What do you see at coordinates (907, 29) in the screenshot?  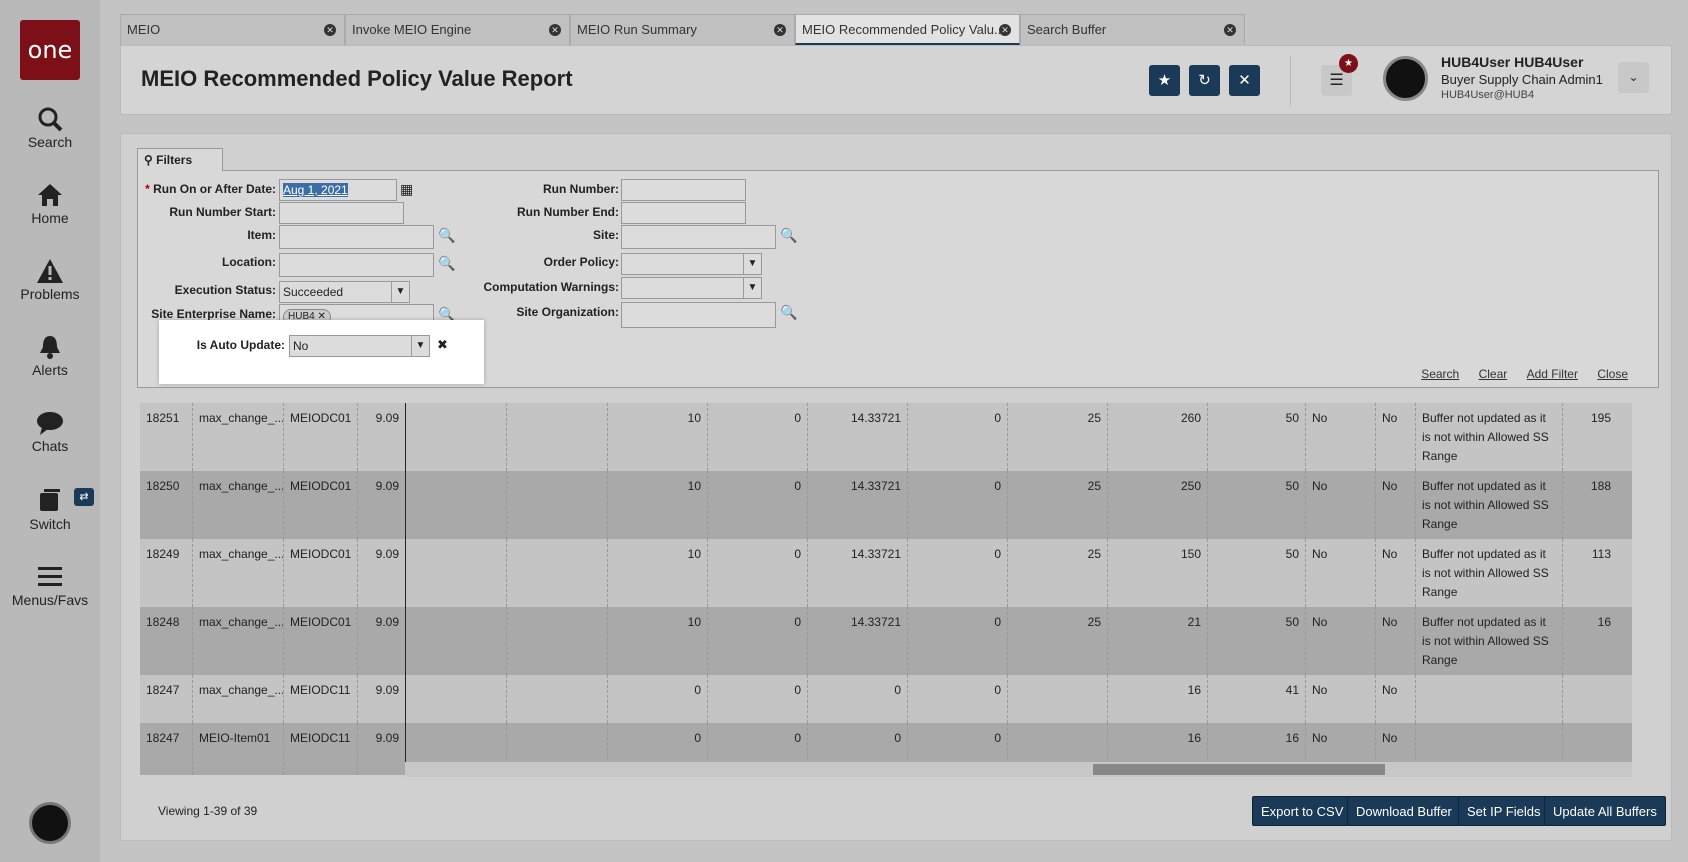 I see `tab-meio-recommended-policy: MEIO Recommended Policy Valu... ✕` at bounding box center [907, 29].